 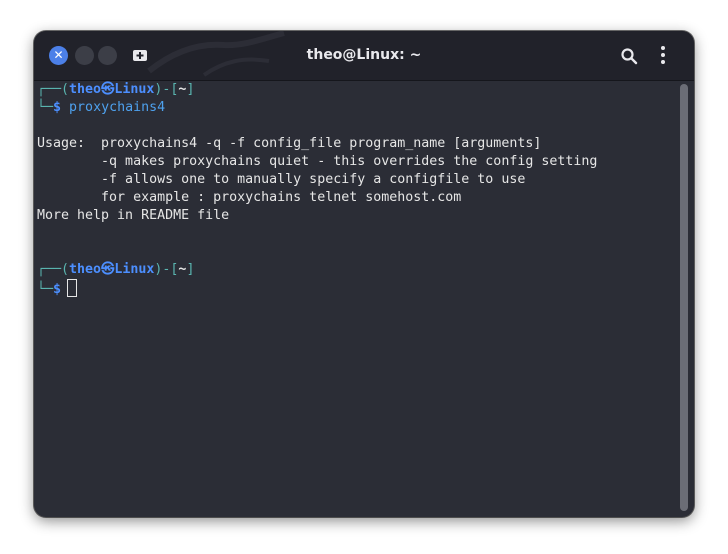 What do you see at coordinates (364, 56) in the screenshot?
I see `titlebar: ✕ theo@Linux: ~` at bounding box center [364, 56].